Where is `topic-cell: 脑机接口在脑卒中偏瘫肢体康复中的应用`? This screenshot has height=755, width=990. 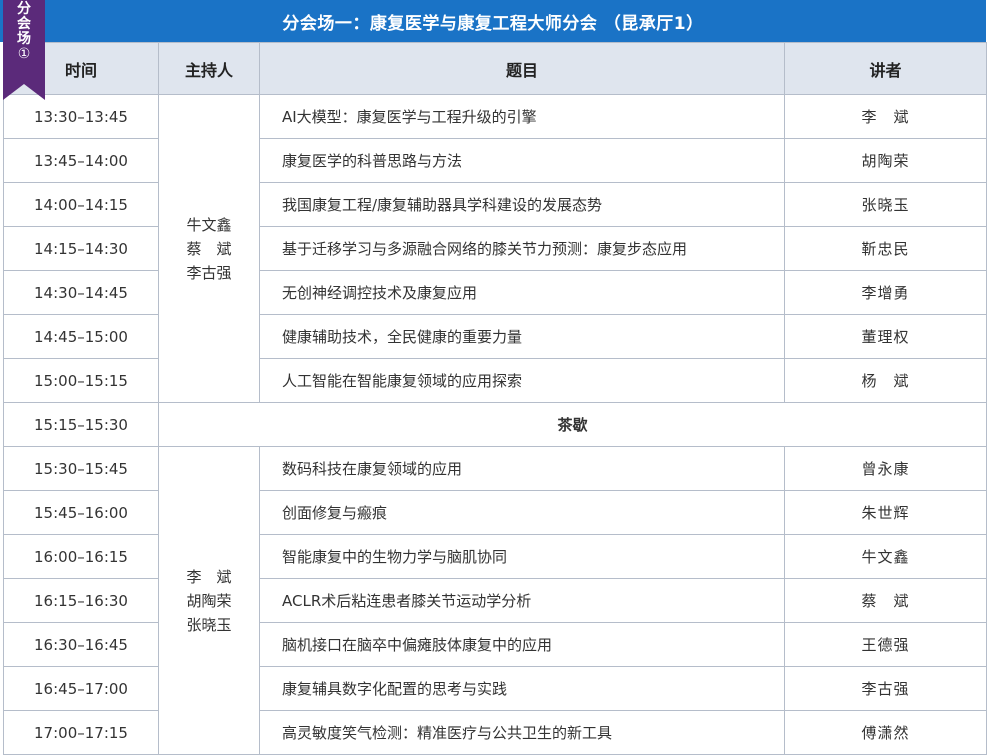 topic-cell: 脑机接口在脑卒中偏瘫肢体康复中的应用 is located at coordinates (522, 644).